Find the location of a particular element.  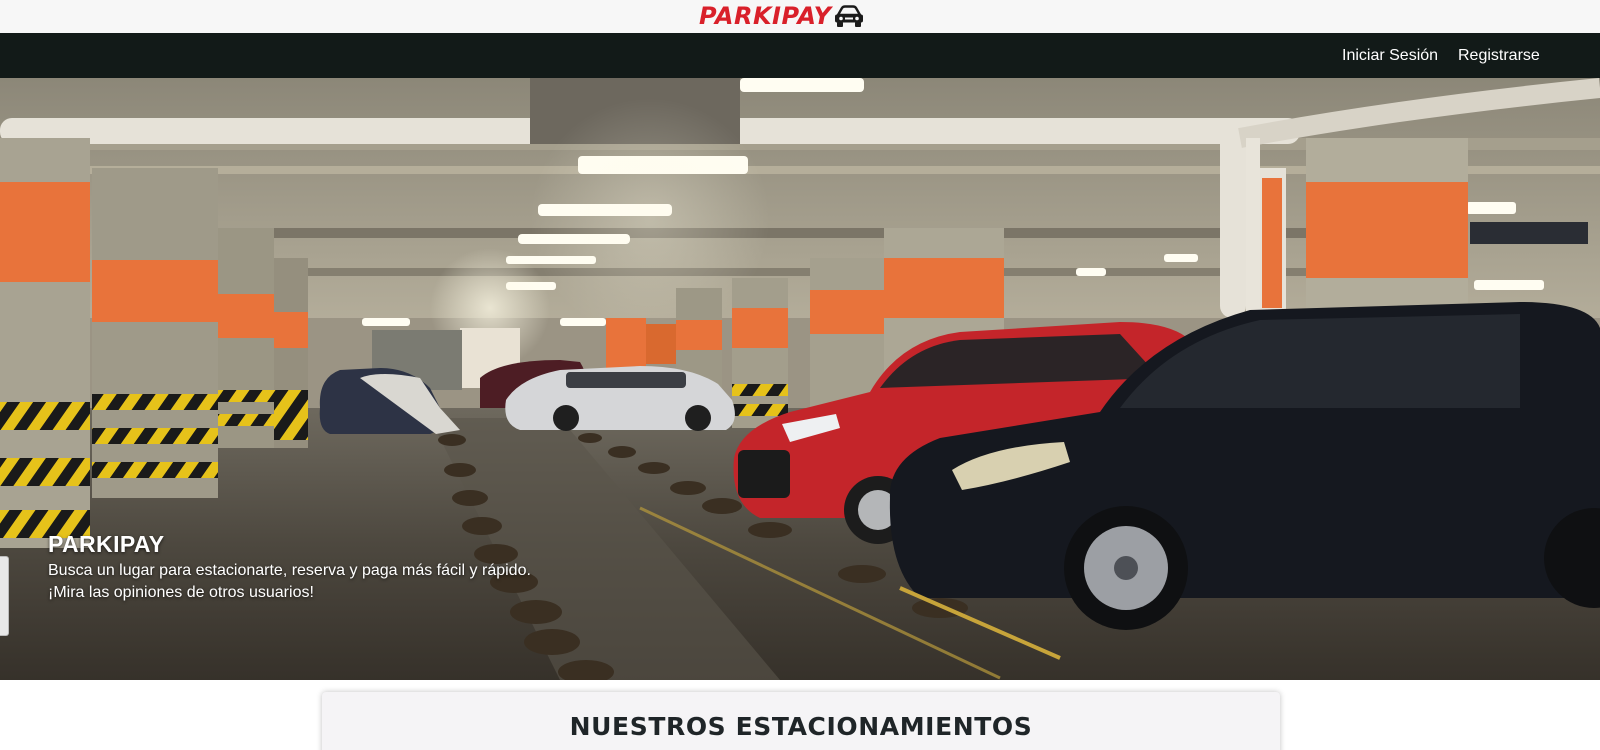

car-icon is located at coordinates (848, 16).